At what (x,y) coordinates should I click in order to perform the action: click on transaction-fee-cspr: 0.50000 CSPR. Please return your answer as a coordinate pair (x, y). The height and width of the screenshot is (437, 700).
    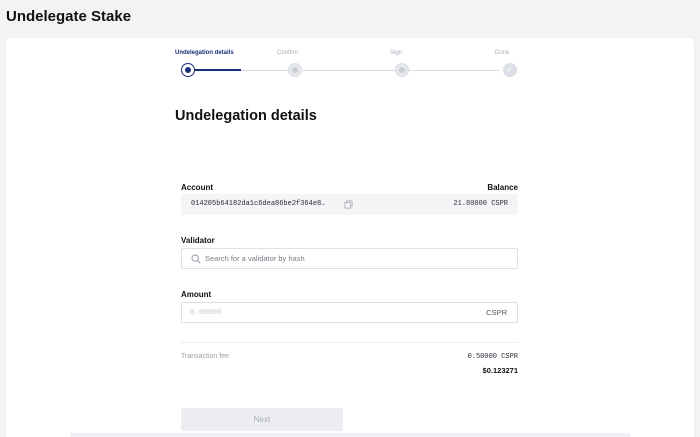
    Looking at the image, I should click on (492, 357).